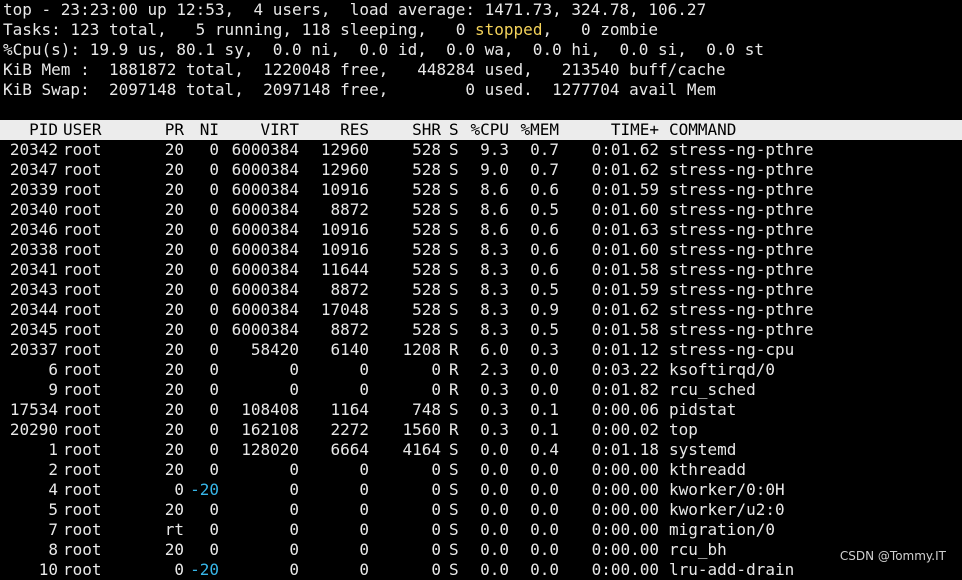  I want to click on cell-time: 0:00.02, so click(625, 429).